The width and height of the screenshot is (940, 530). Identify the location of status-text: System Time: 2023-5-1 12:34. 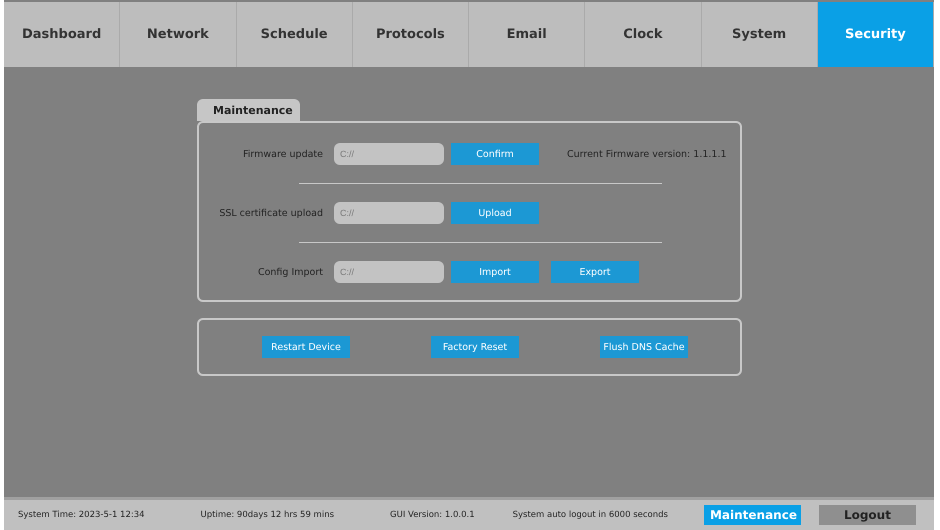
(81, 515).